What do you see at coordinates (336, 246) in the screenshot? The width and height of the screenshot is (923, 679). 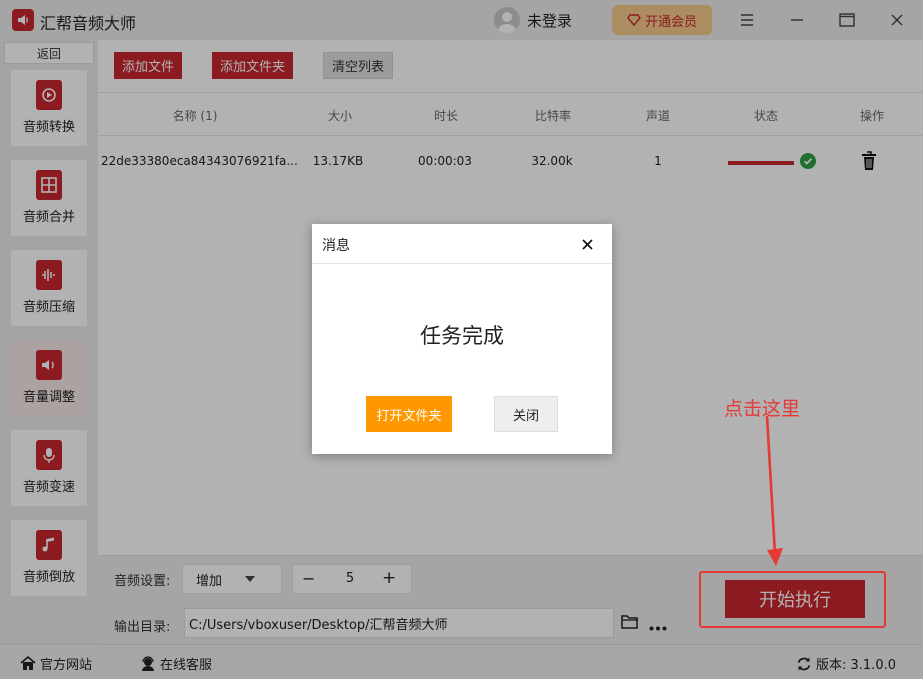 I see `dialog-title: 消息` at bounding box center [336, 246].